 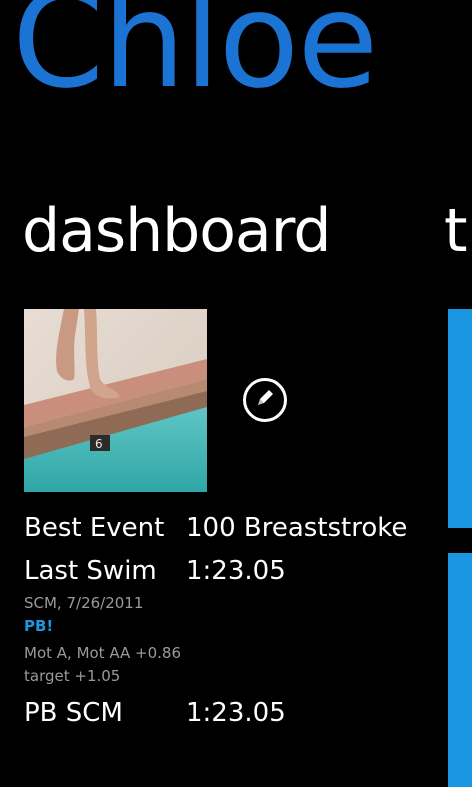 What do you see at coordinates (72, 676) in the screenshot?
I see `target-time: target +1.05` at bounding box center [72, 676].